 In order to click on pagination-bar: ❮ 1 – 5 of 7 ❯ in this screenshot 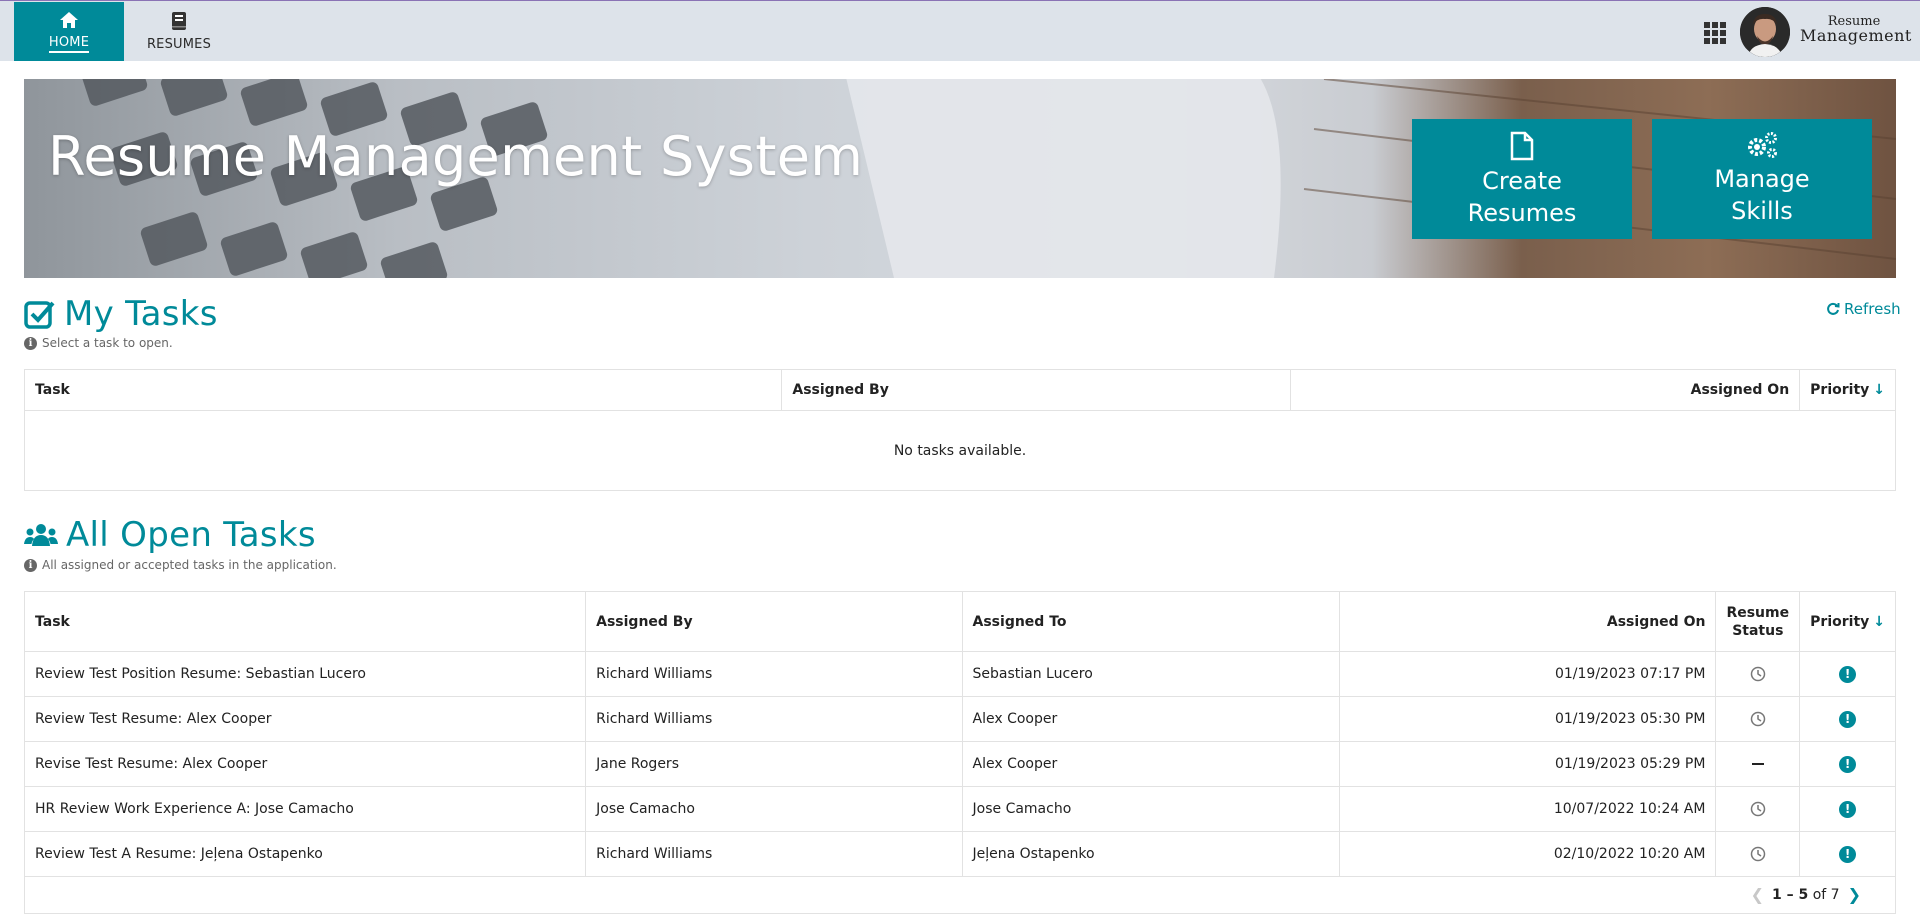, I will do `click(960, 894)`.